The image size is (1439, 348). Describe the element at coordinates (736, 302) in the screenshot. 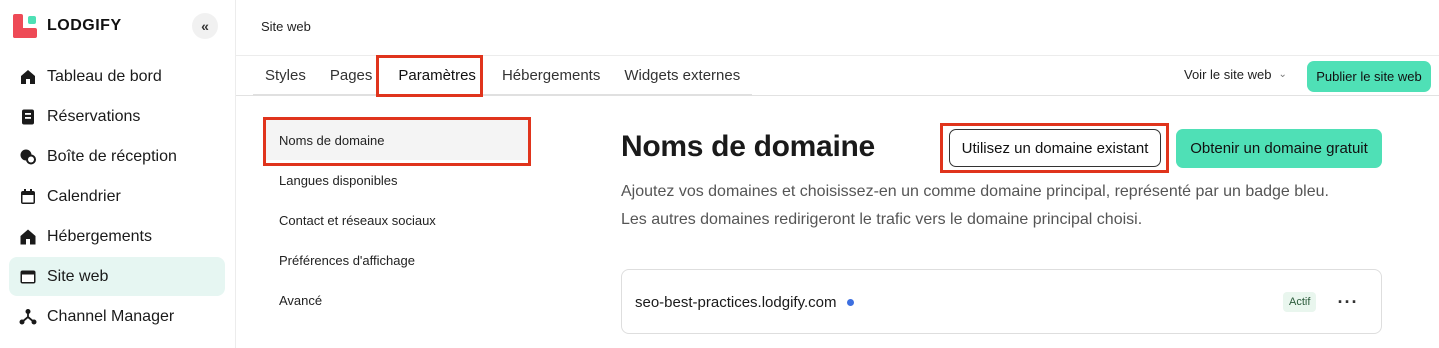

I see `domain-name: seo-best-practices.lodgify.com` at that location.